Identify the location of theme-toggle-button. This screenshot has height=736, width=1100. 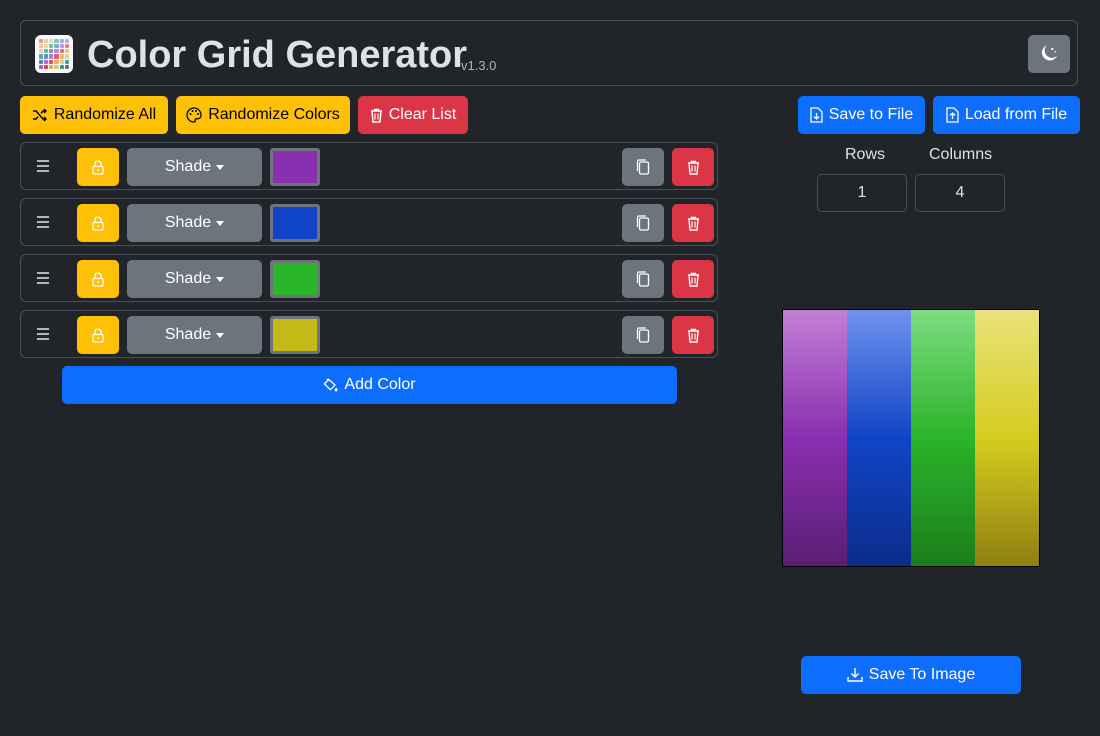
(1049, 54).